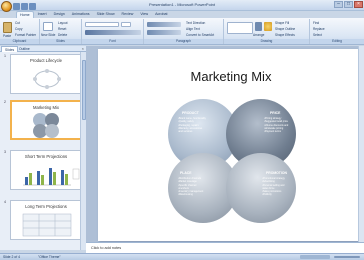 Image resolution: width=364 pixels, height=260 pixels. What do you see at coordinates (231, 76) in the screenshot?
I see `slide-title: Marketing Mix` at bounding box center [231, 76].